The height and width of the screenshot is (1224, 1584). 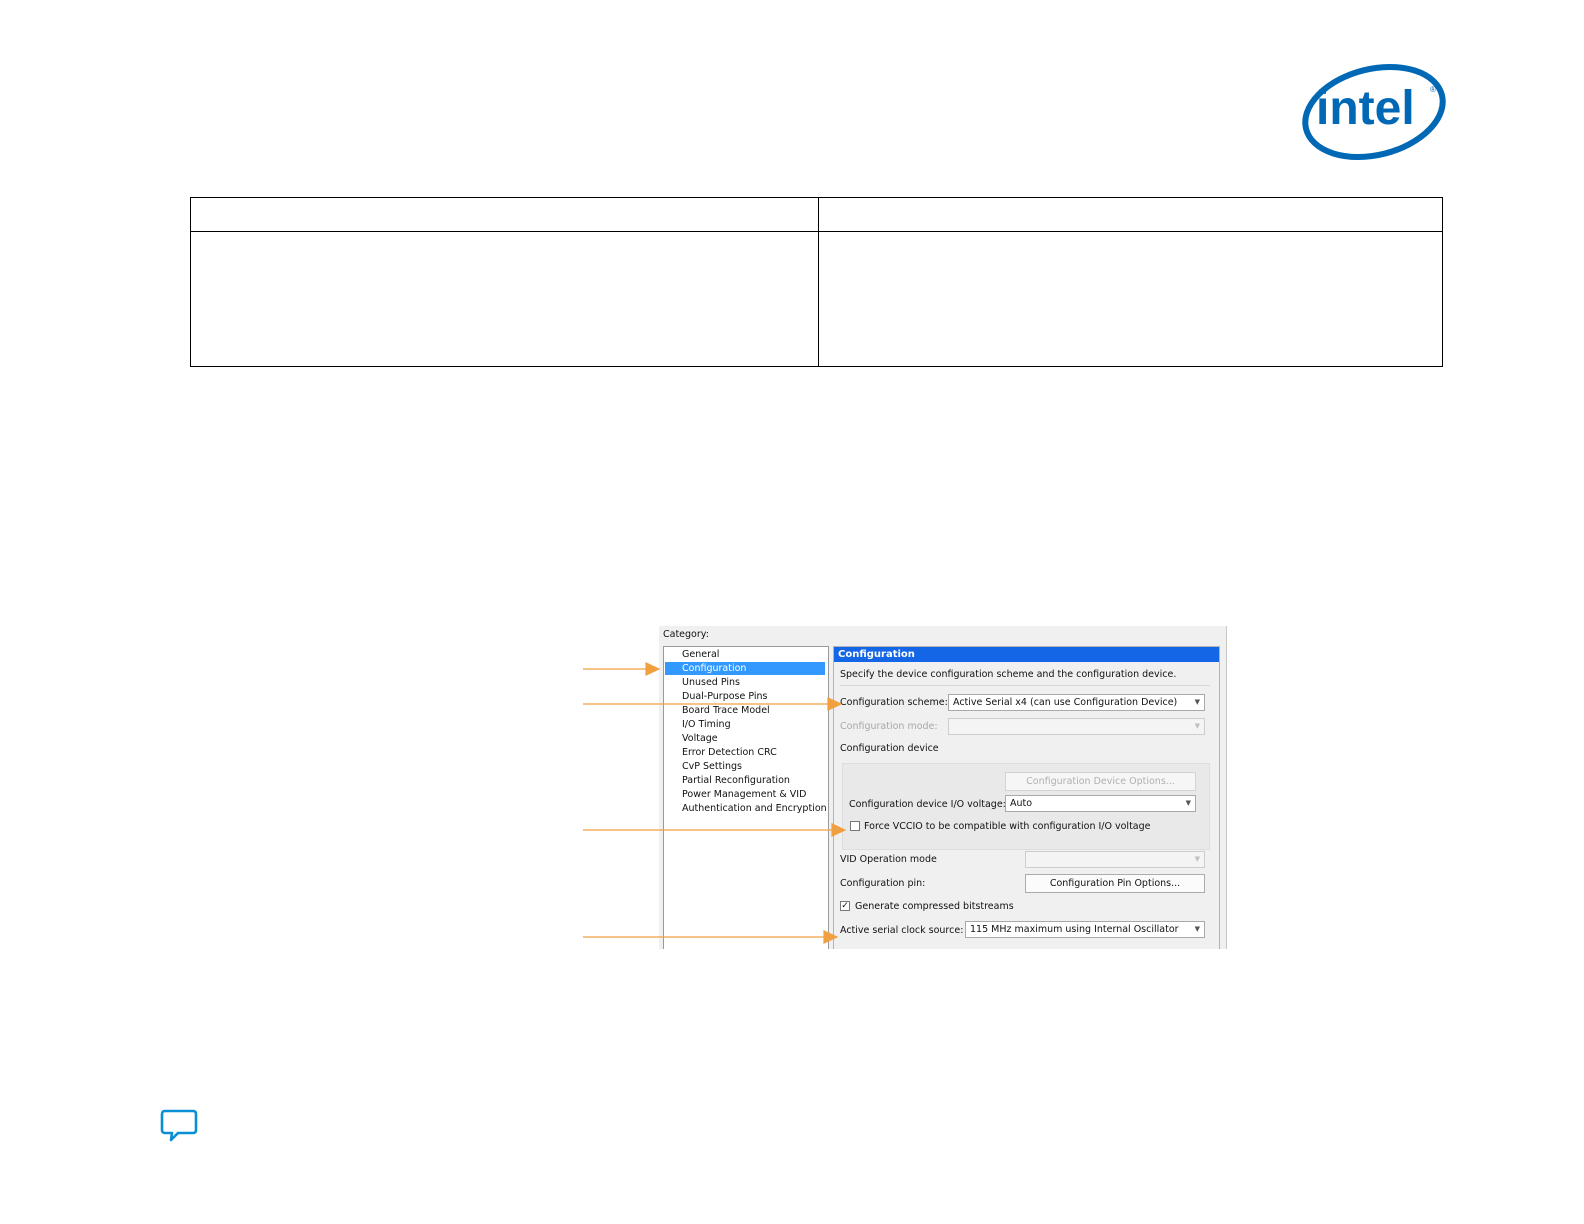 What do you see at coordinates (179, 1126) in the screenshot?
I see `feedback-chat-icon` at bounding box center [179, 1126].